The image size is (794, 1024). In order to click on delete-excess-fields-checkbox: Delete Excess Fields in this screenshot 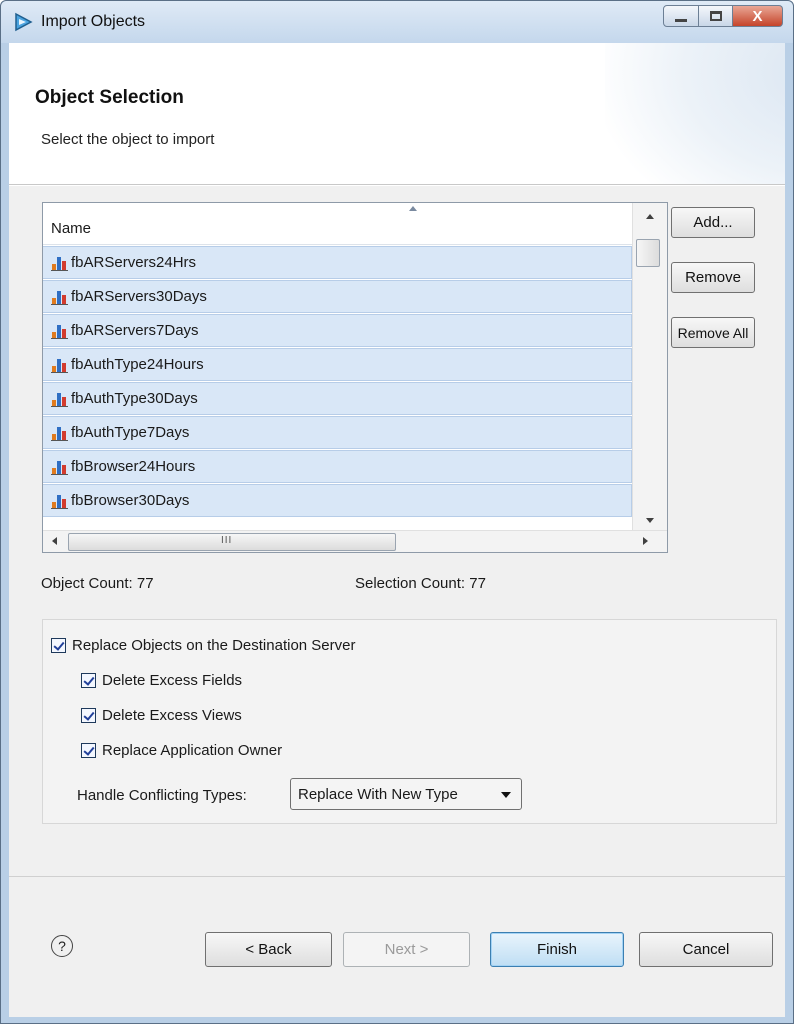, I will do `click(161, 680)`.